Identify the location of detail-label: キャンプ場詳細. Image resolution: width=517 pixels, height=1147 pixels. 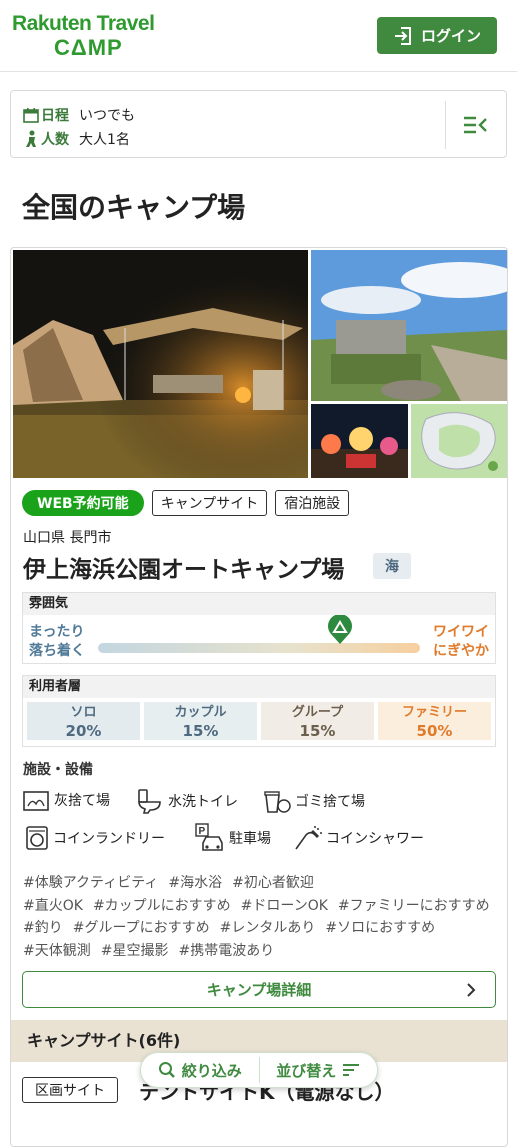
(259, 990).